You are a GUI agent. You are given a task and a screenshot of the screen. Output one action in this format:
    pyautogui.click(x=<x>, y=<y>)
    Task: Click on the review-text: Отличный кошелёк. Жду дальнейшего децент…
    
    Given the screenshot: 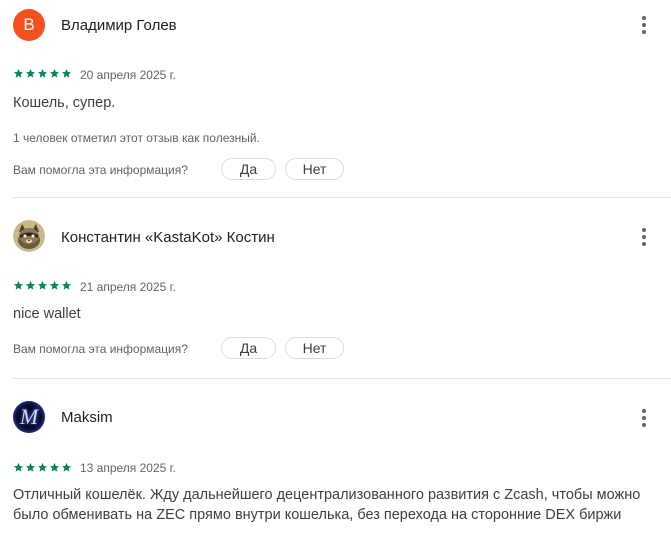 What is the action you would take?
    pyautogui.click(x=327, y=505)
    